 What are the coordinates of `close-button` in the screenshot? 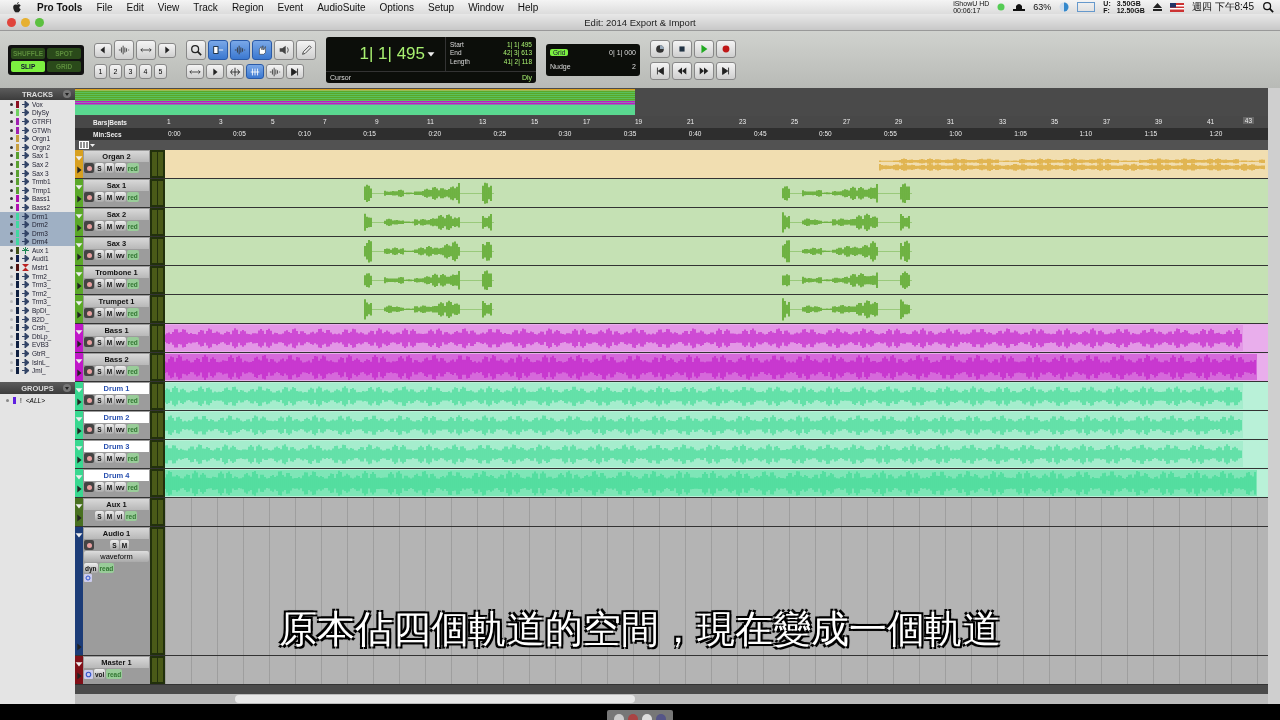 It's located at (11, 22).